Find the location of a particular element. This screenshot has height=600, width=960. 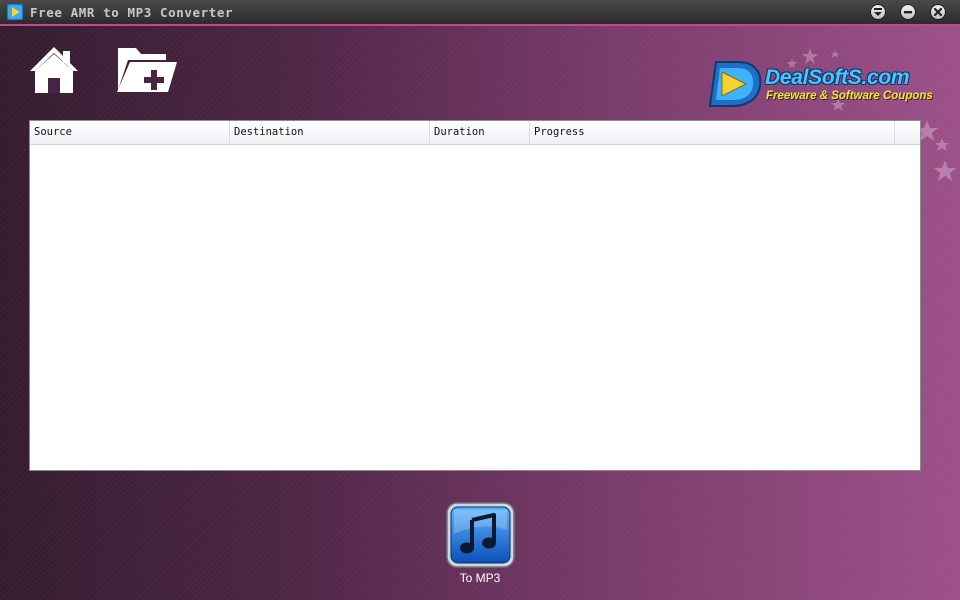

table-header: Source Destination Duration Progress is located at coordinates (475, 133).